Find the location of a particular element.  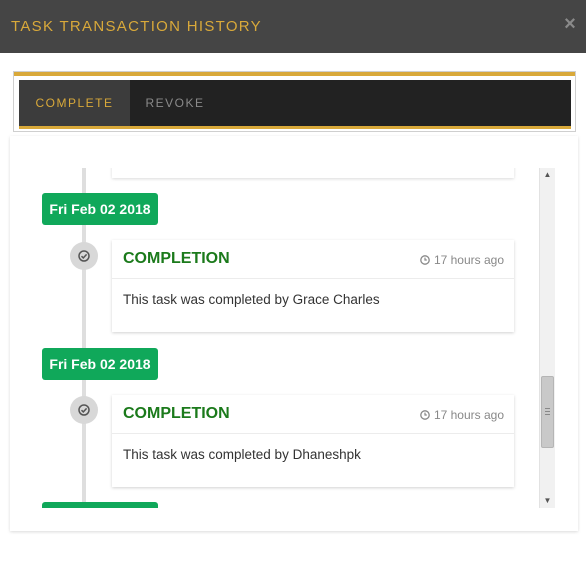

next-date-badge is located at coordinates (100, 505).